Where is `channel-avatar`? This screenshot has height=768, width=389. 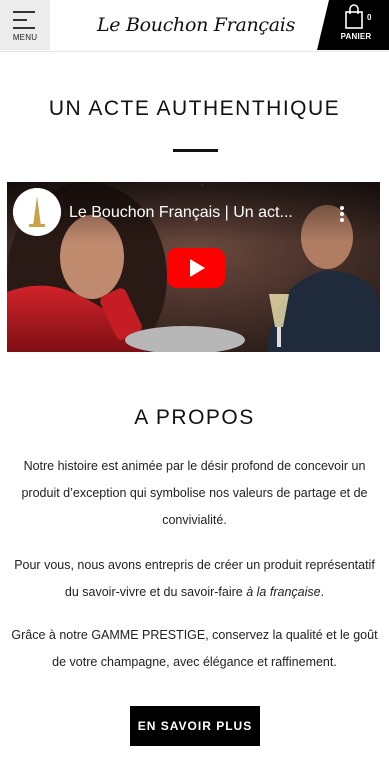
channel-avatar is located at coordinates (37, 212).